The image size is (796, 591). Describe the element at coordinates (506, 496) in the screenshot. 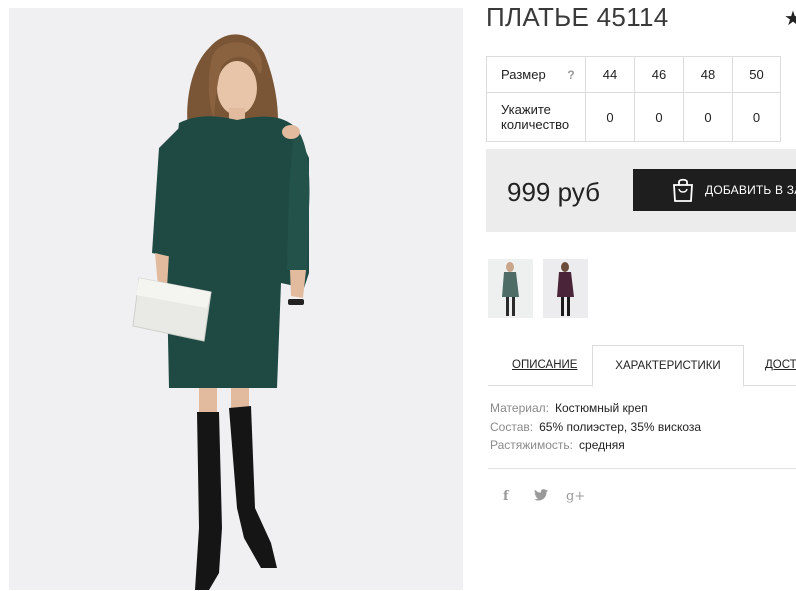

I see `facebook-icon: f` at that location.